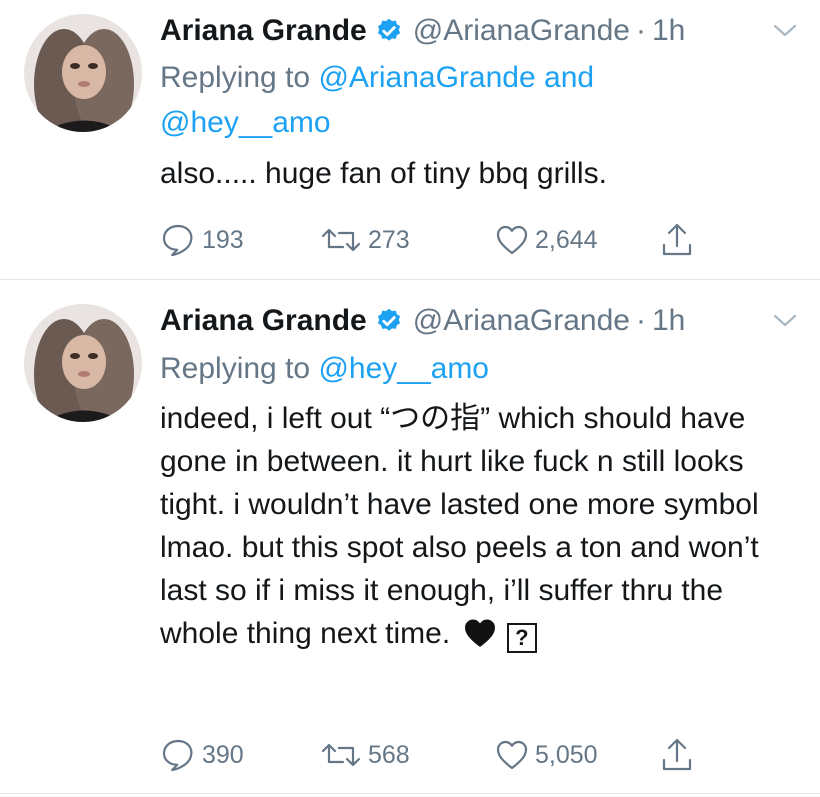 This screenshot has width=820, height=797. What do you see at coordinates (383, 173) in the screenshot?
I see `tweet-text: also..... huge fan of tiny bbq grills.` at bounding box center [383, 173].